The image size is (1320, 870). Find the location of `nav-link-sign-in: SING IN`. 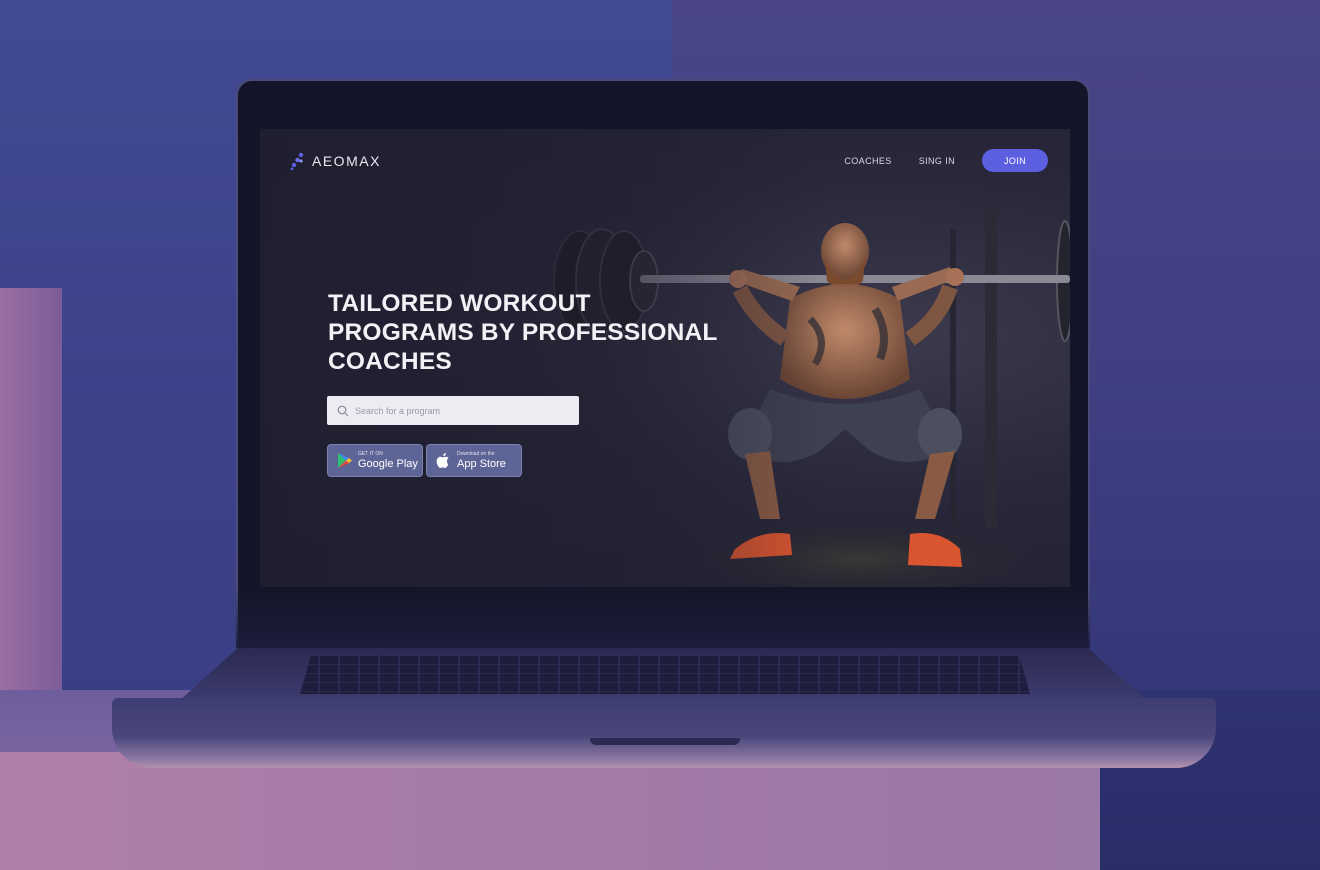

nav-link-sign-in: SING IN is located at coordinates (937, 161).